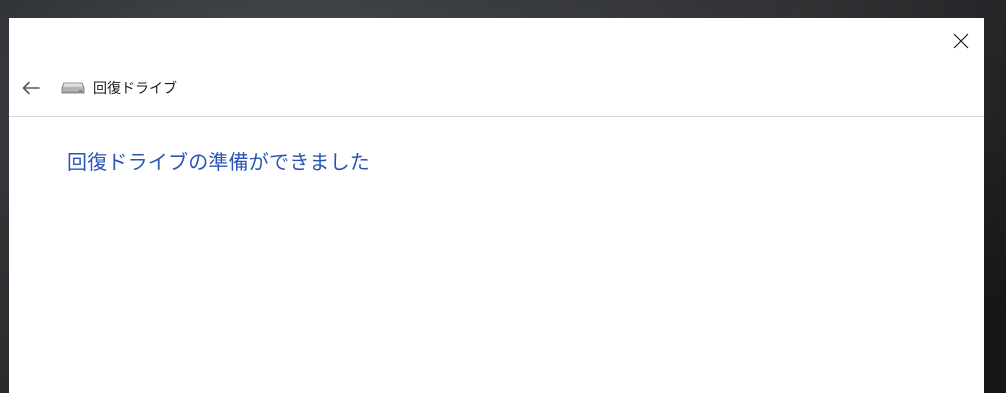 This screenshot has height=393, width=1006. Describe the element at coordinates (74, 88) in the screenshot. I see `drive-icon` at that location.